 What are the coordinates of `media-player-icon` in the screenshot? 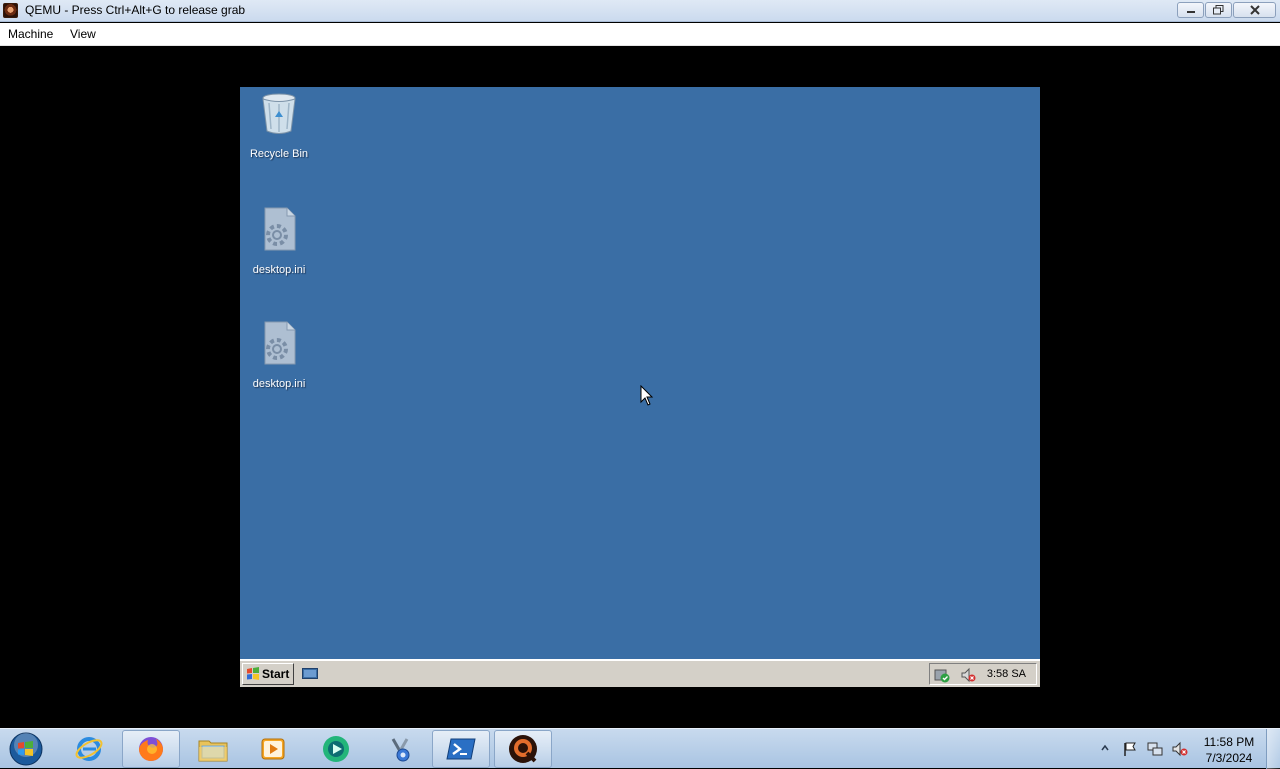 It's located at (273, 749).